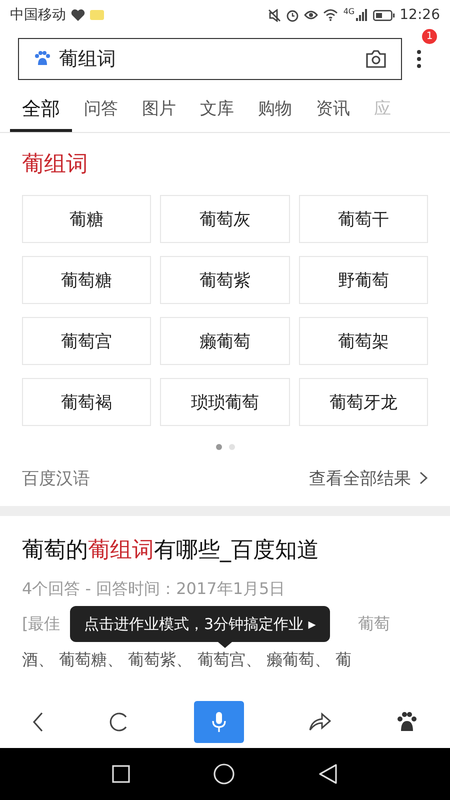 The image size is (450, 800). I want to click on search-field: 葡组词, so click(210, 59).